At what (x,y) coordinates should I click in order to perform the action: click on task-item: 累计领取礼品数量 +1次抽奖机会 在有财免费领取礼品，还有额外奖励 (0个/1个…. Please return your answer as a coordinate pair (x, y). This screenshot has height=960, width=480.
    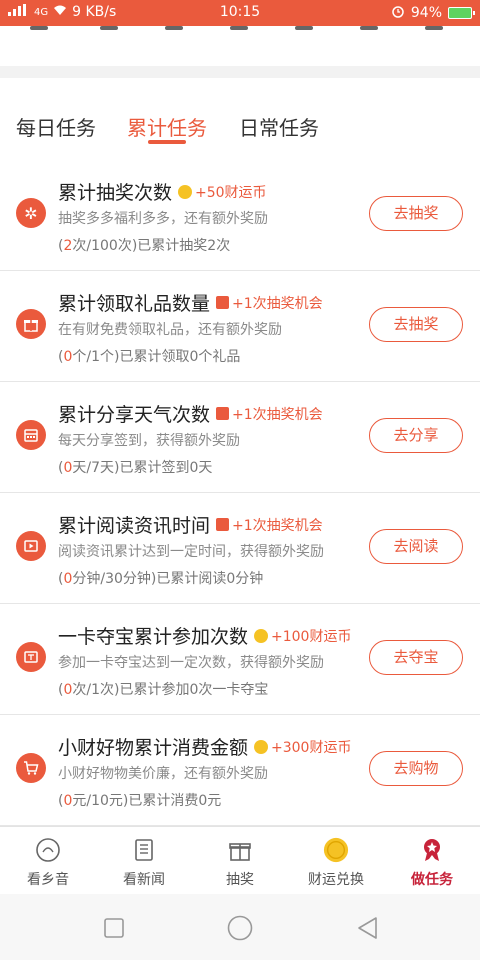
    Looking at the image, I should click on (240, 326).